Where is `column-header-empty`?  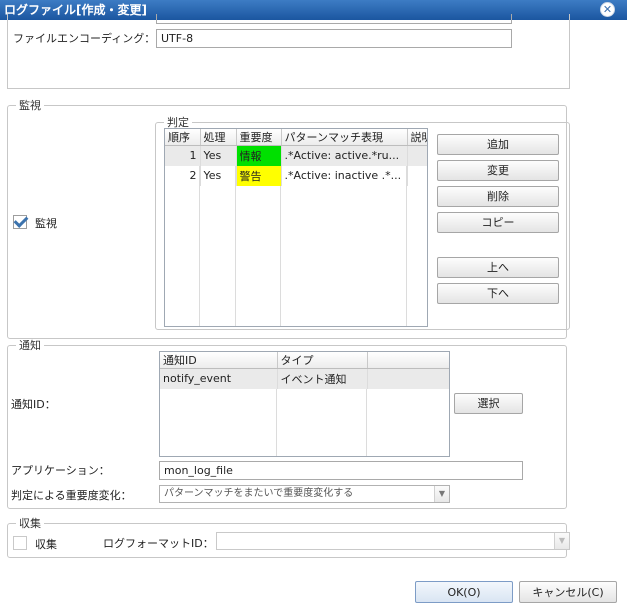
column-header-empty is located at coordinates (408, 360).